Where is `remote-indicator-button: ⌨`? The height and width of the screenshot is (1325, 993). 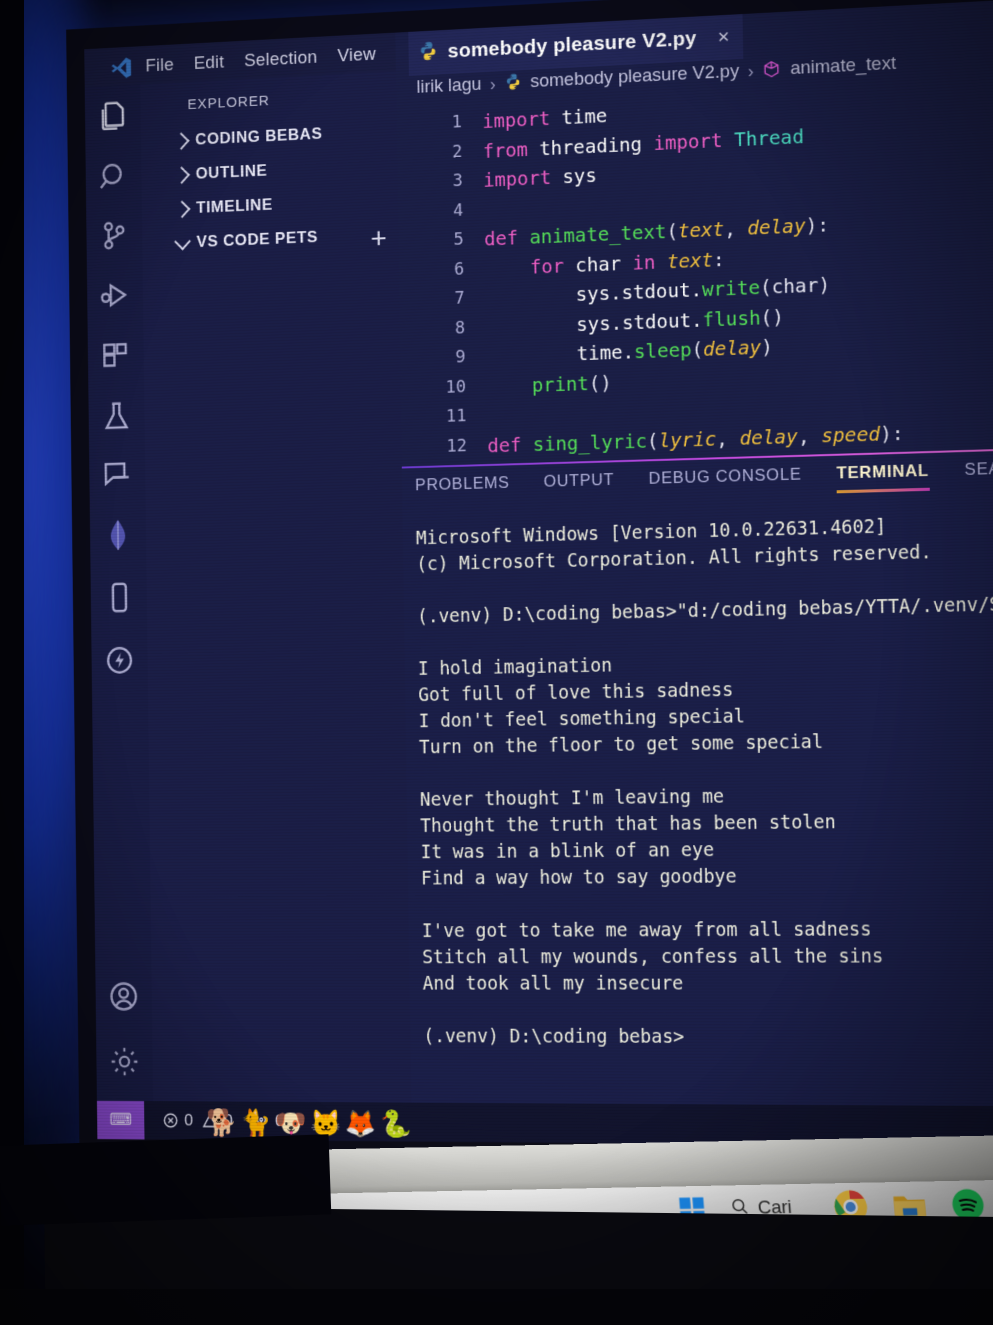
remote-indicator-button: ⌨ is located at coordinates (120, 1120).